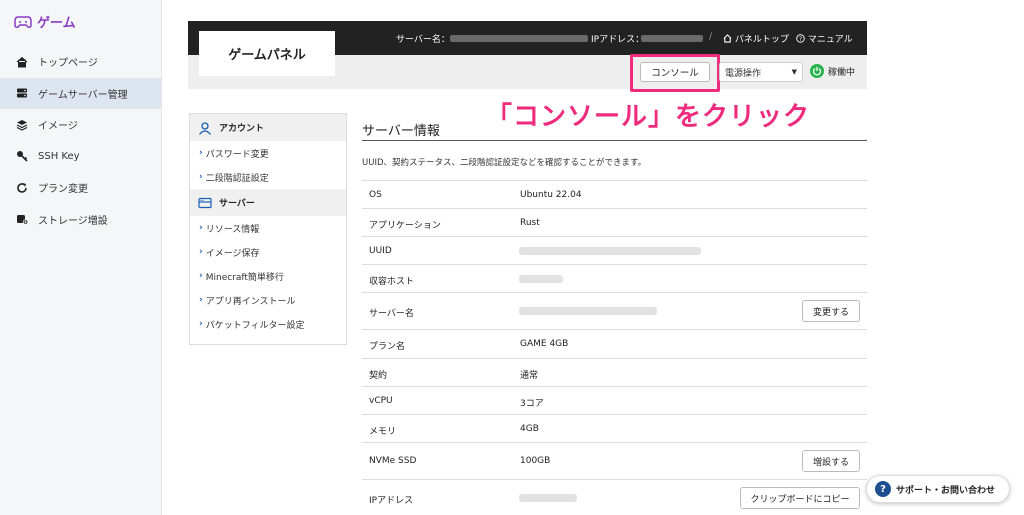  What do you see at coordinates (391, 501) in the screenshot?
I see `row-key: IPアドレス` at bounding box center [391, 501].